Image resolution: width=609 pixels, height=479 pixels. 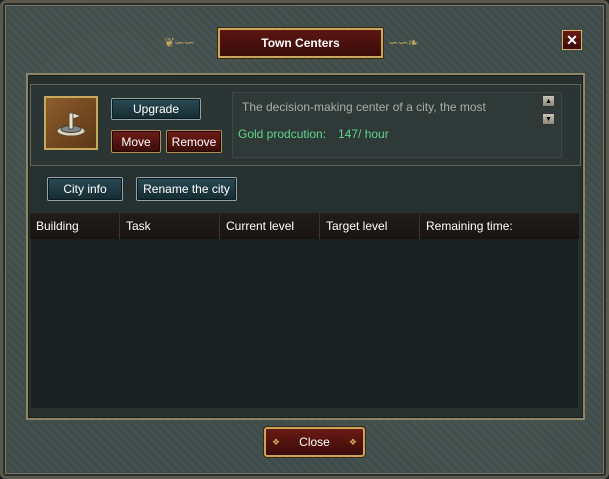 What do you see at coordinates (282, 134) in the screenshot?
I see `gold-production-label: Gold prodcution:` at bounding box center [282, 134].